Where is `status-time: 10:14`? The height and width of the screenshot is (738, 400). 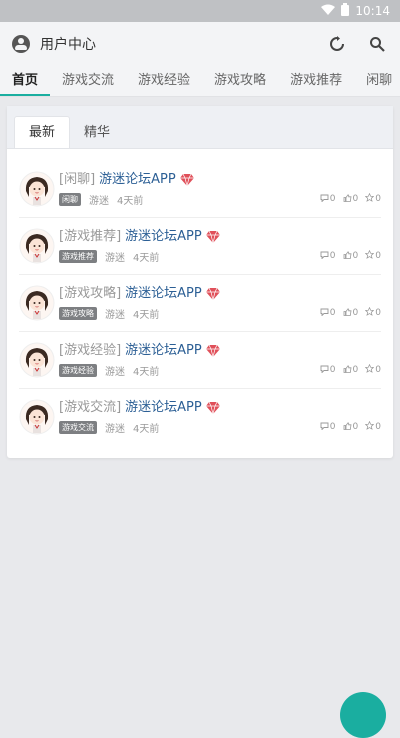
status-time: 10:14 is located at coordinates (372, 11).